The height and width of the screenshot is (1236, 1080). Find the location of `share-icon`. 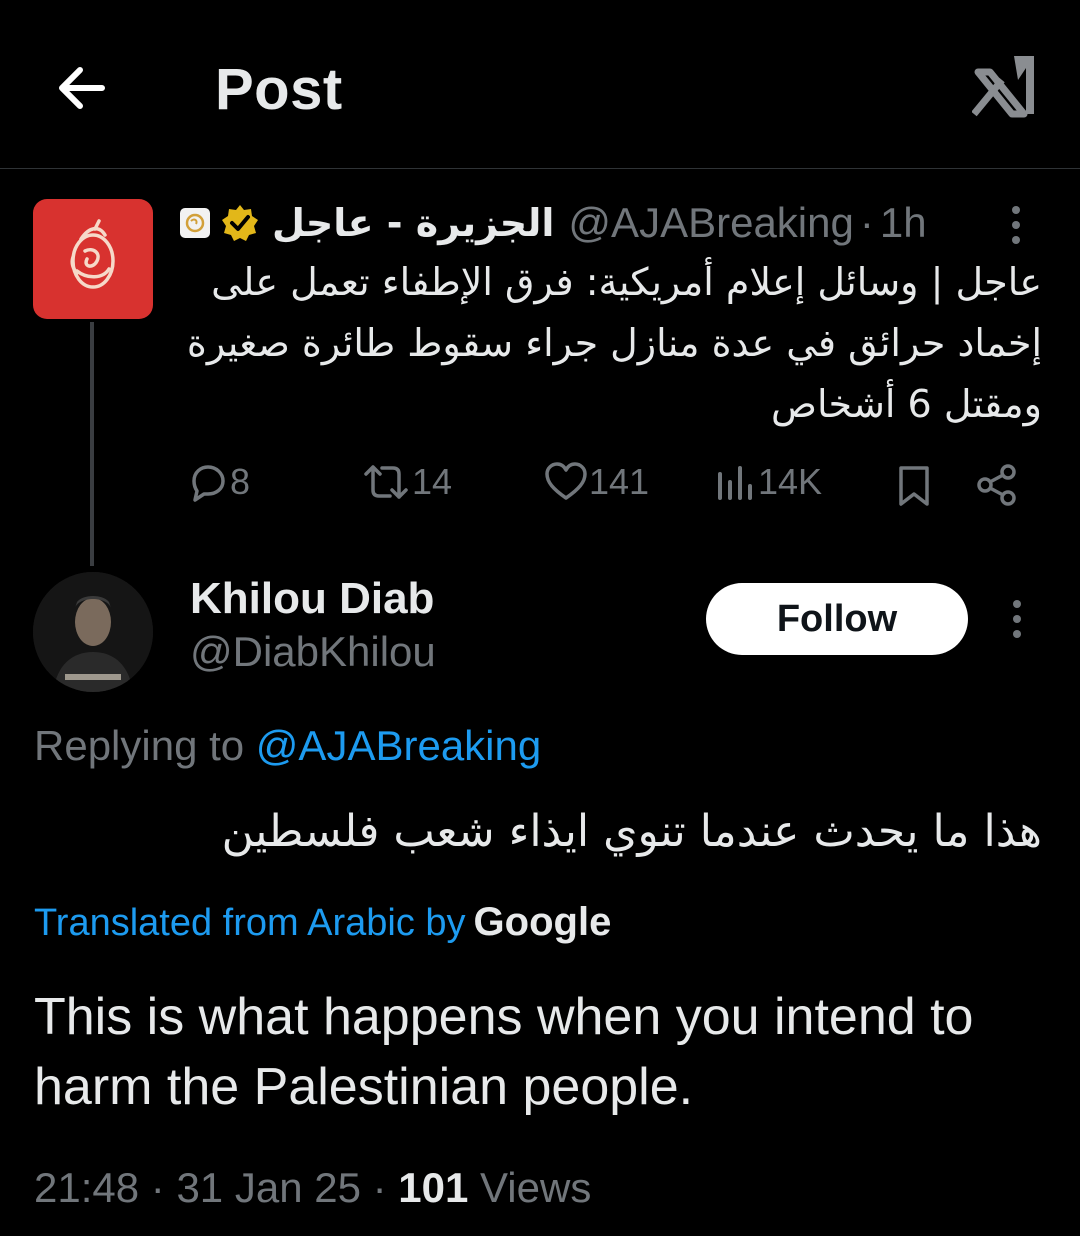

share-icon is located at coordinates (997, 485).